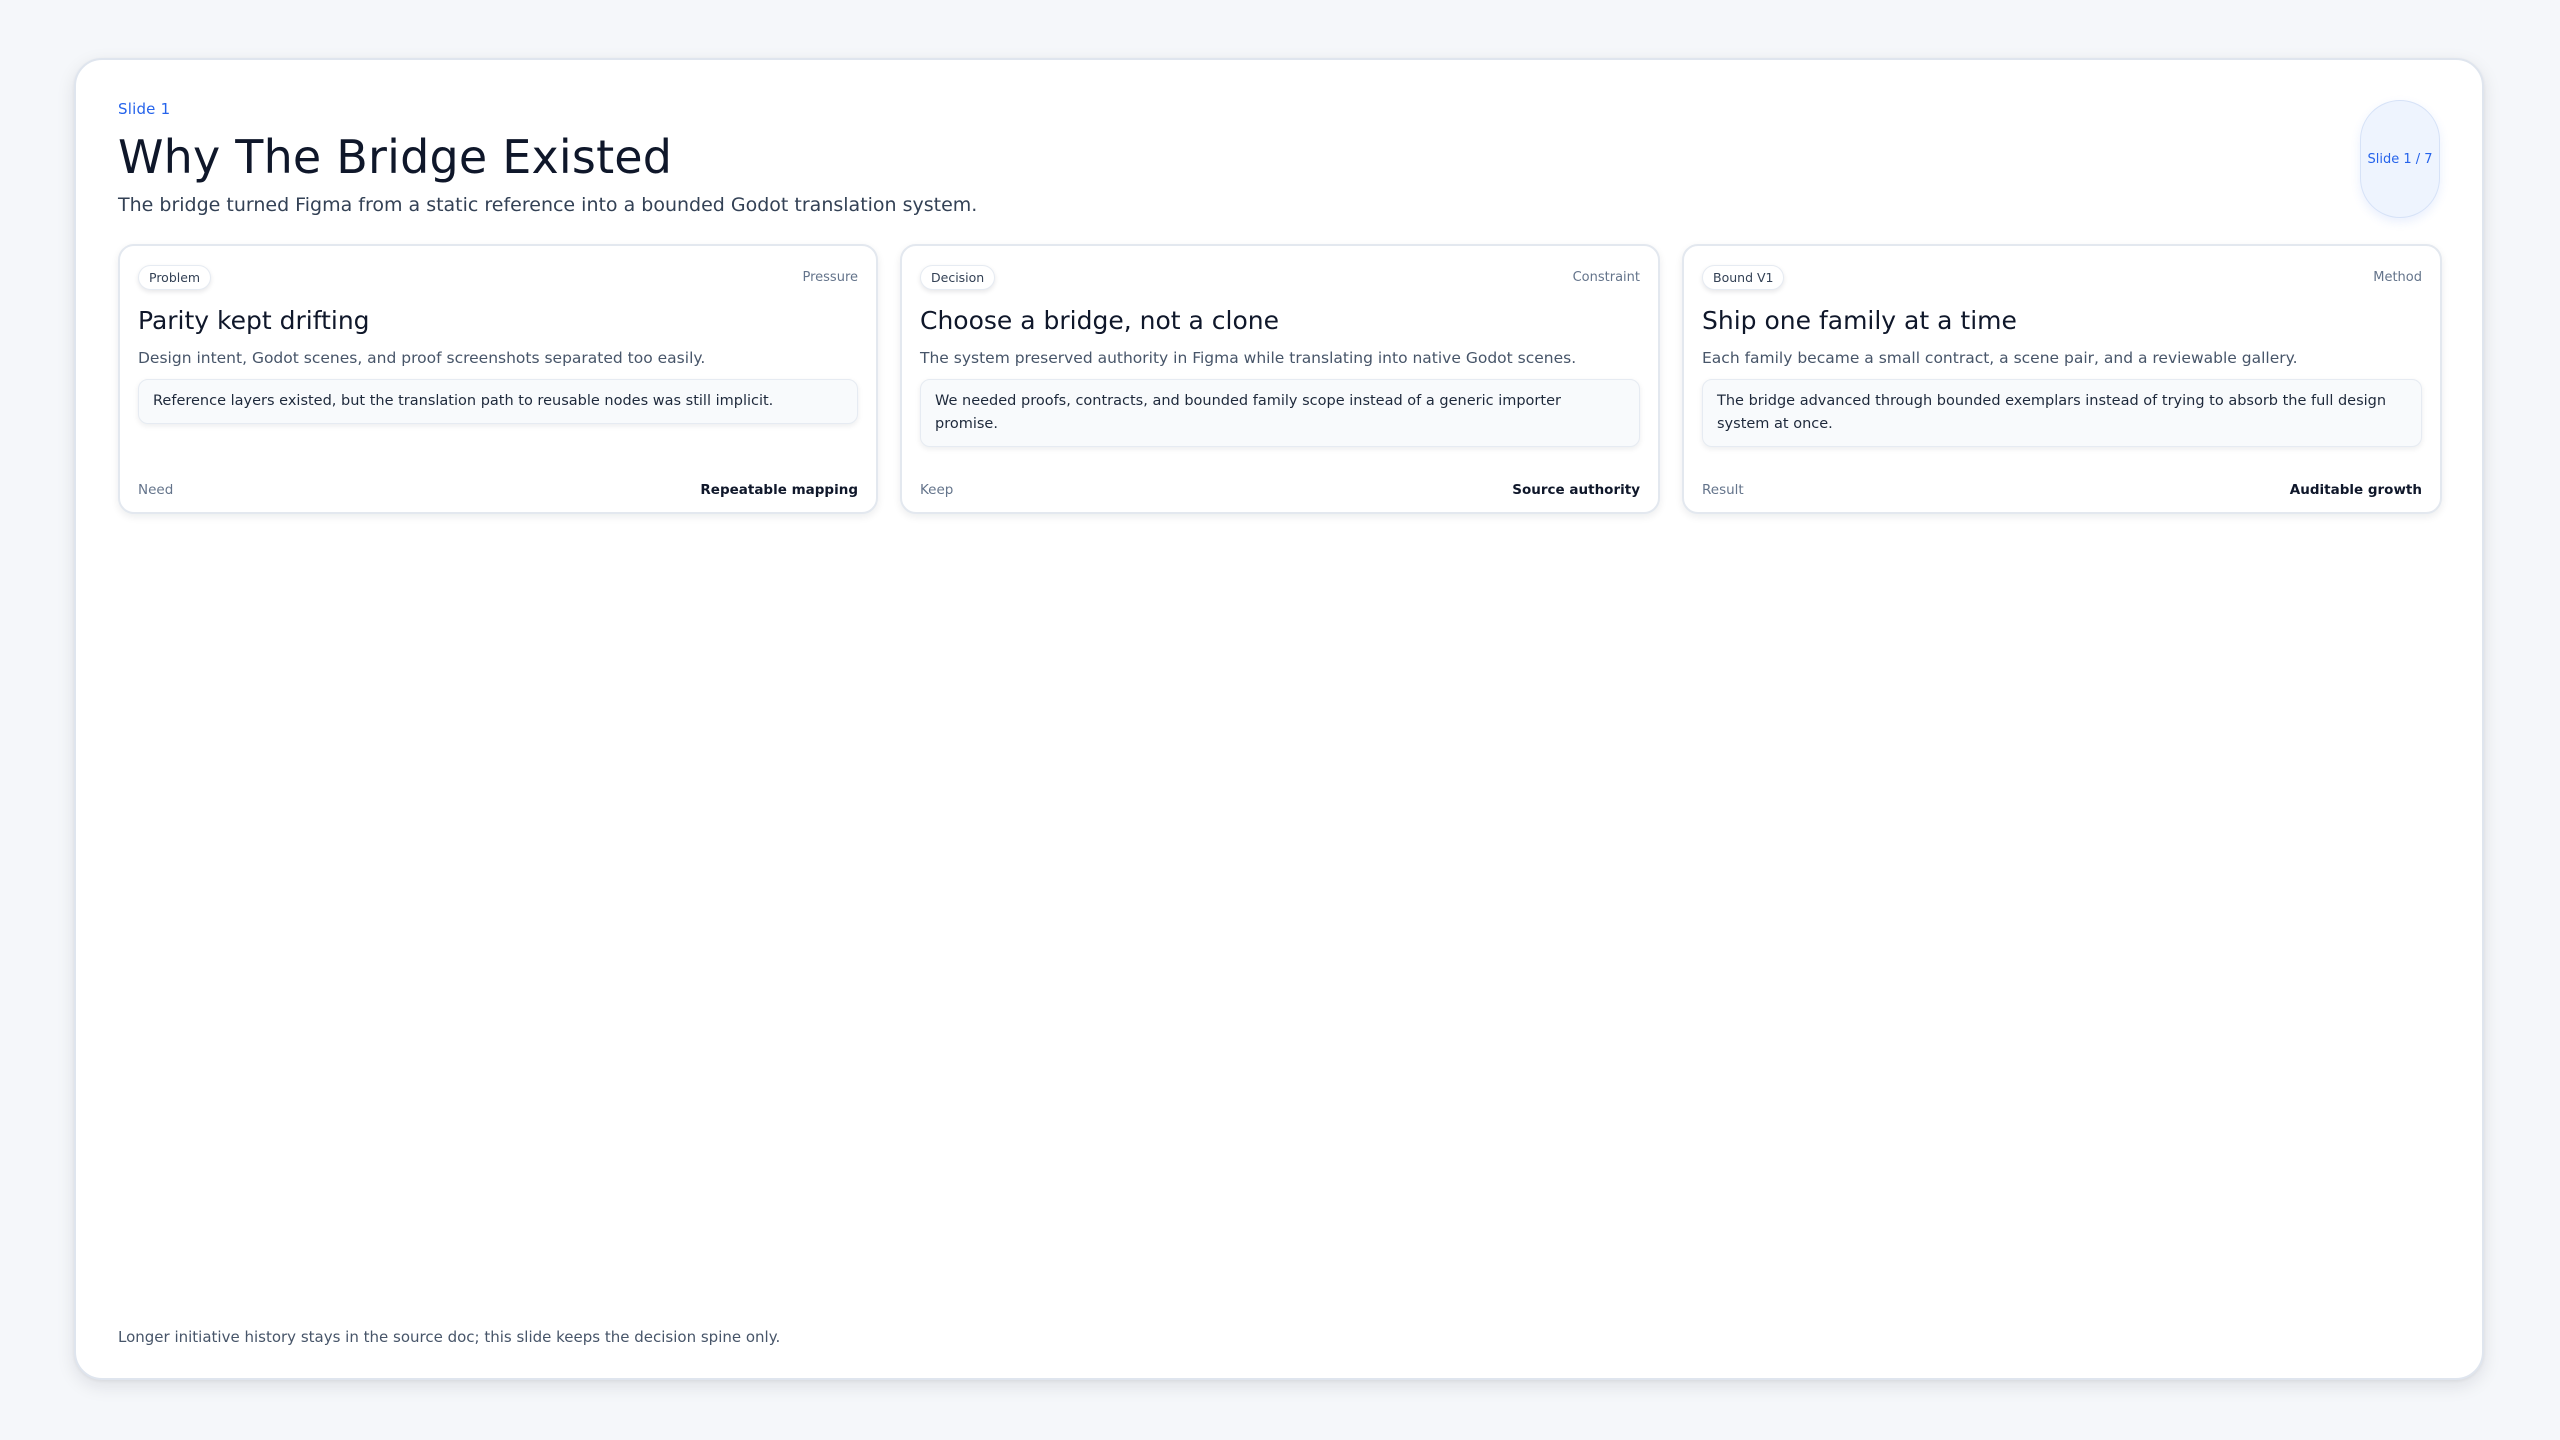 This screenshot has height=1440, width=2560. Describe the element at coordinates (254, 320) in the screenshot. I see `card-title: Parity kept drifting` at that location.